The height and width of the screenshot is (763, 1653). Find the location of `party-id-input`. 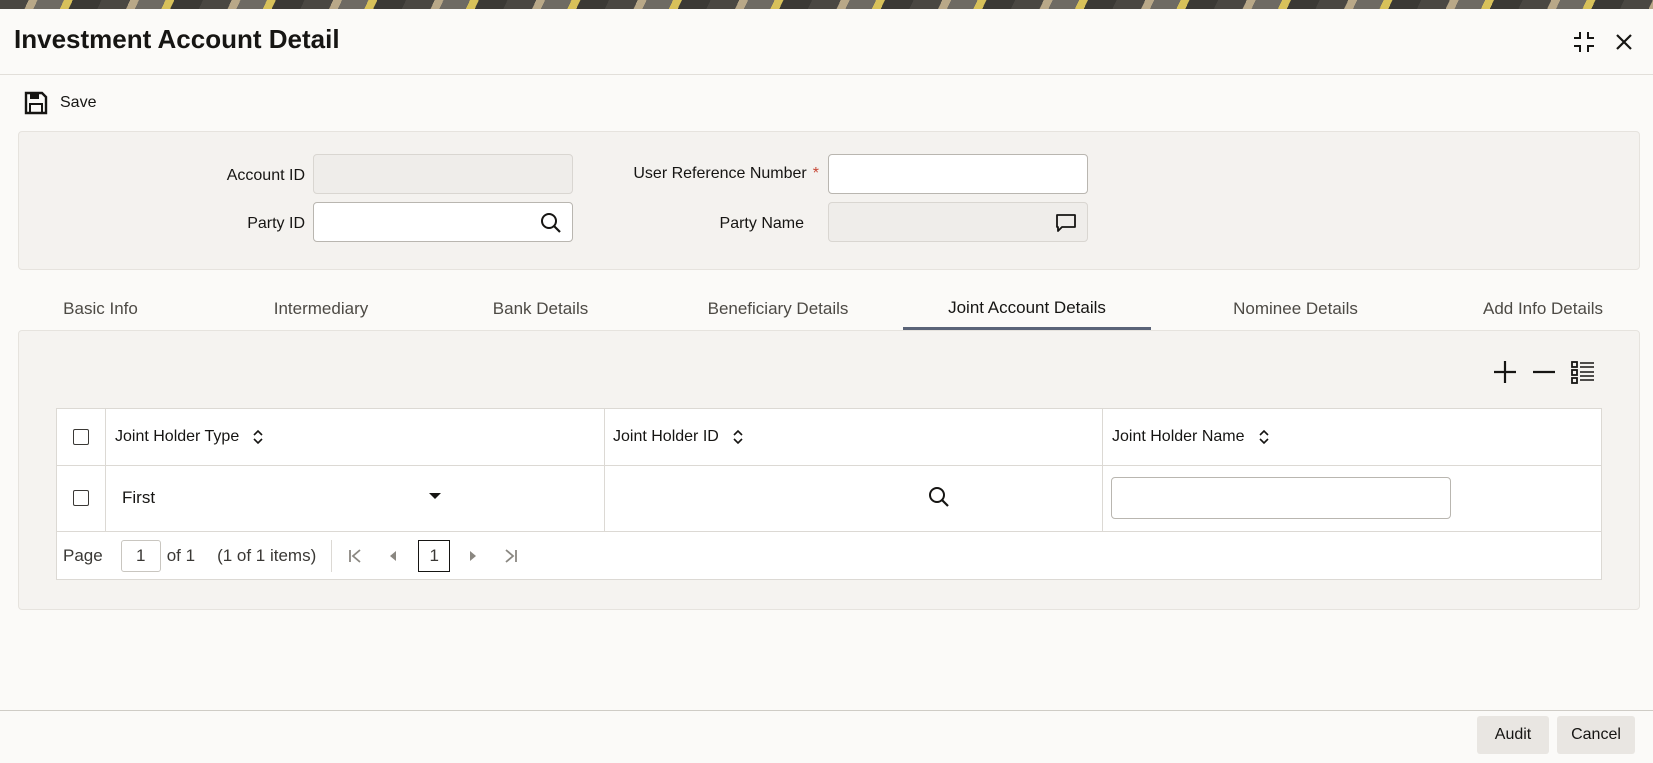

party-id-input is located at coordinates (443, 222).